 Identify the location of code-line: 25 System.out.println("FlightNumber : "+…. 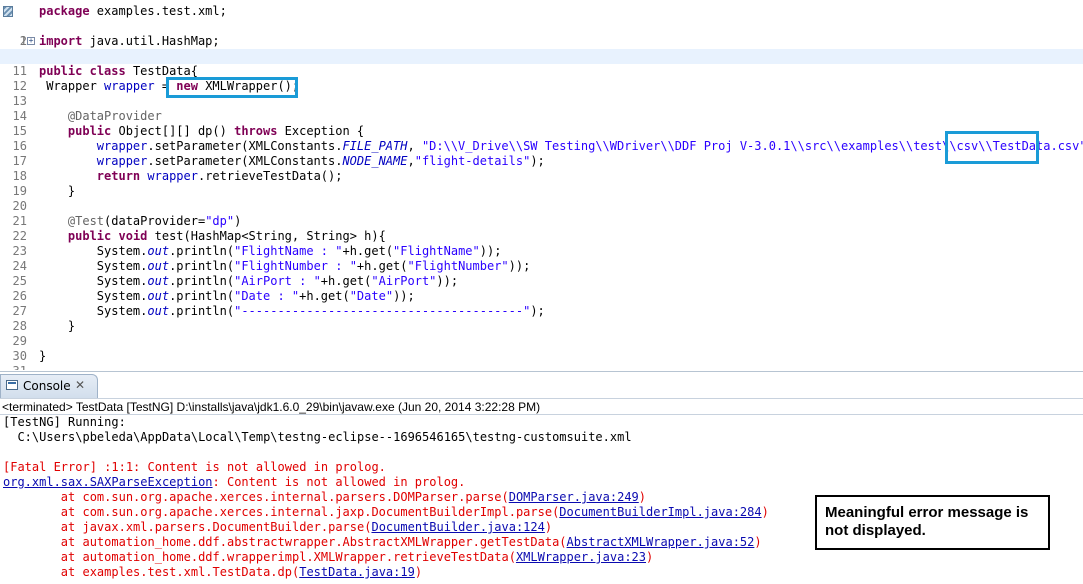
(541, 273).